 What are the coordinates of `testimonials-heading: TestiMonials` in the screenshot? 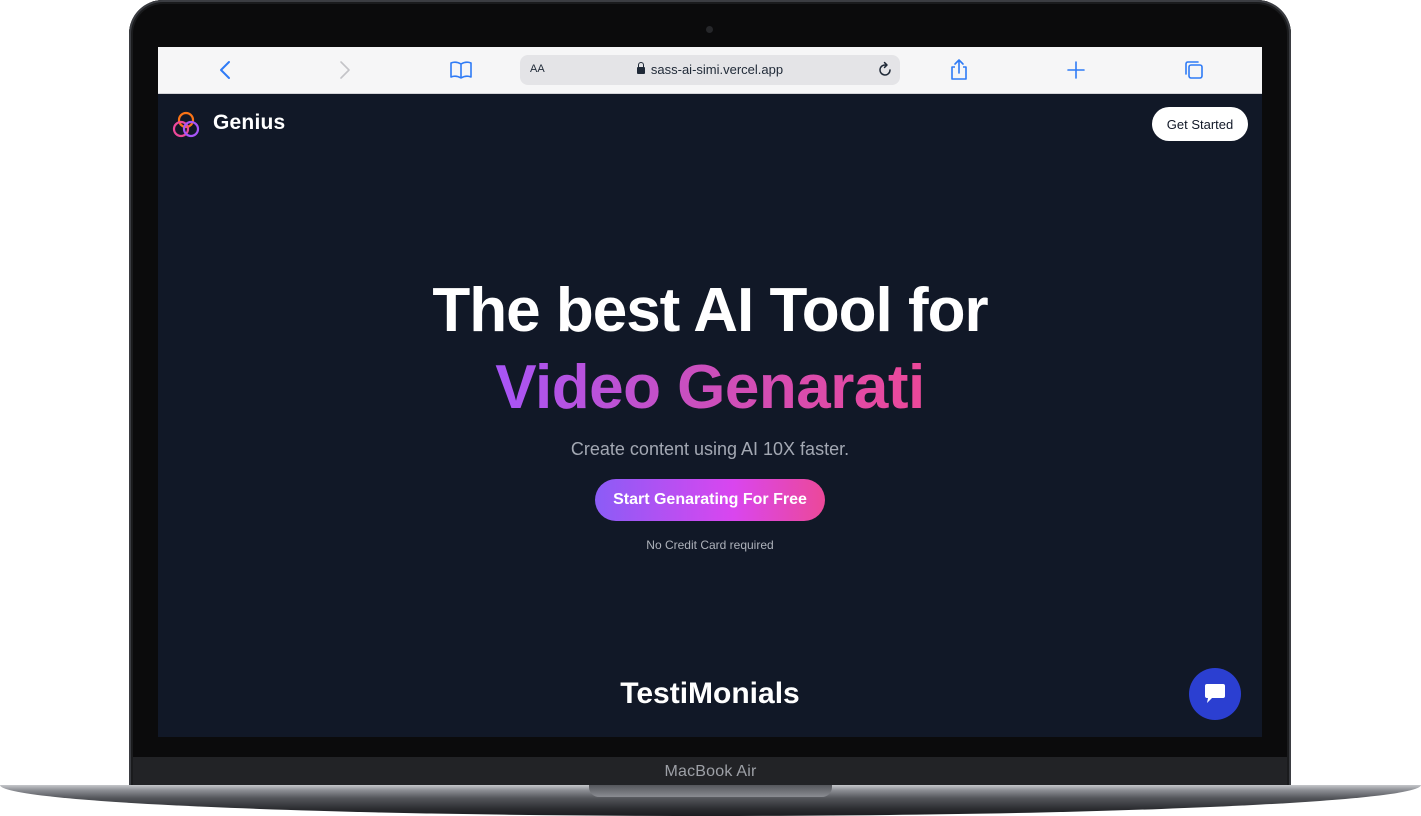 It's located at (710, 693).